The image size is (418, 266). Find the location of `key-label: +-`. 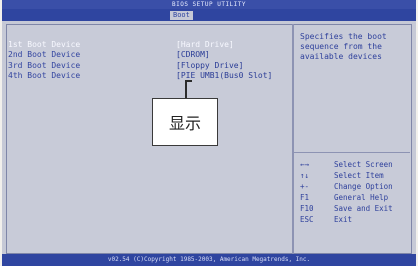

key-label: +- is located at coordinates (305, 186).